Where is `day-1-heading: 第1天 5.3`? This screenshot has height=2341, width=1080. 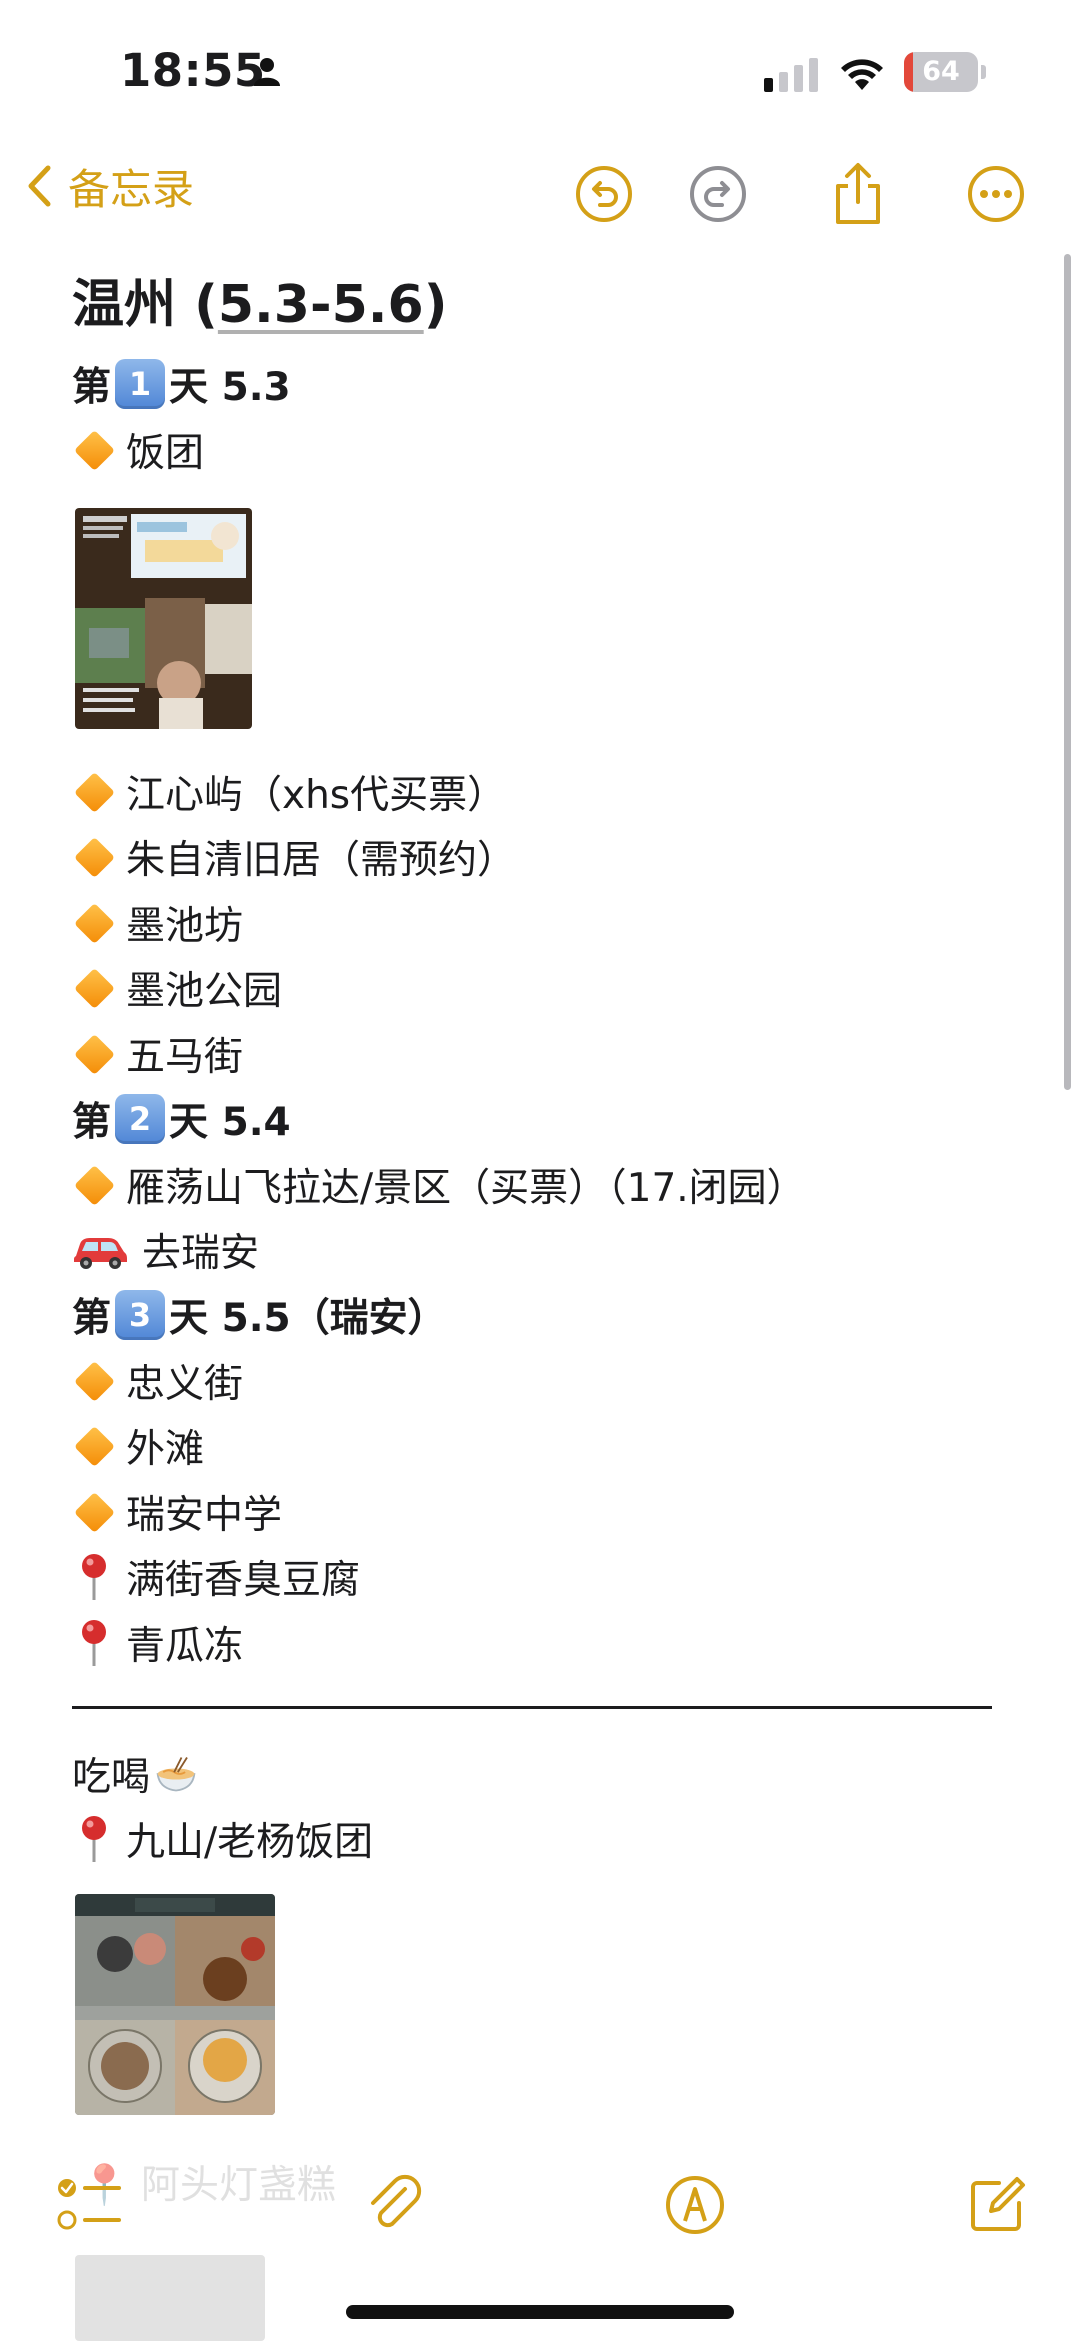
day-1-heading: 第1天 5.3 is located at coordinates (181, 384).